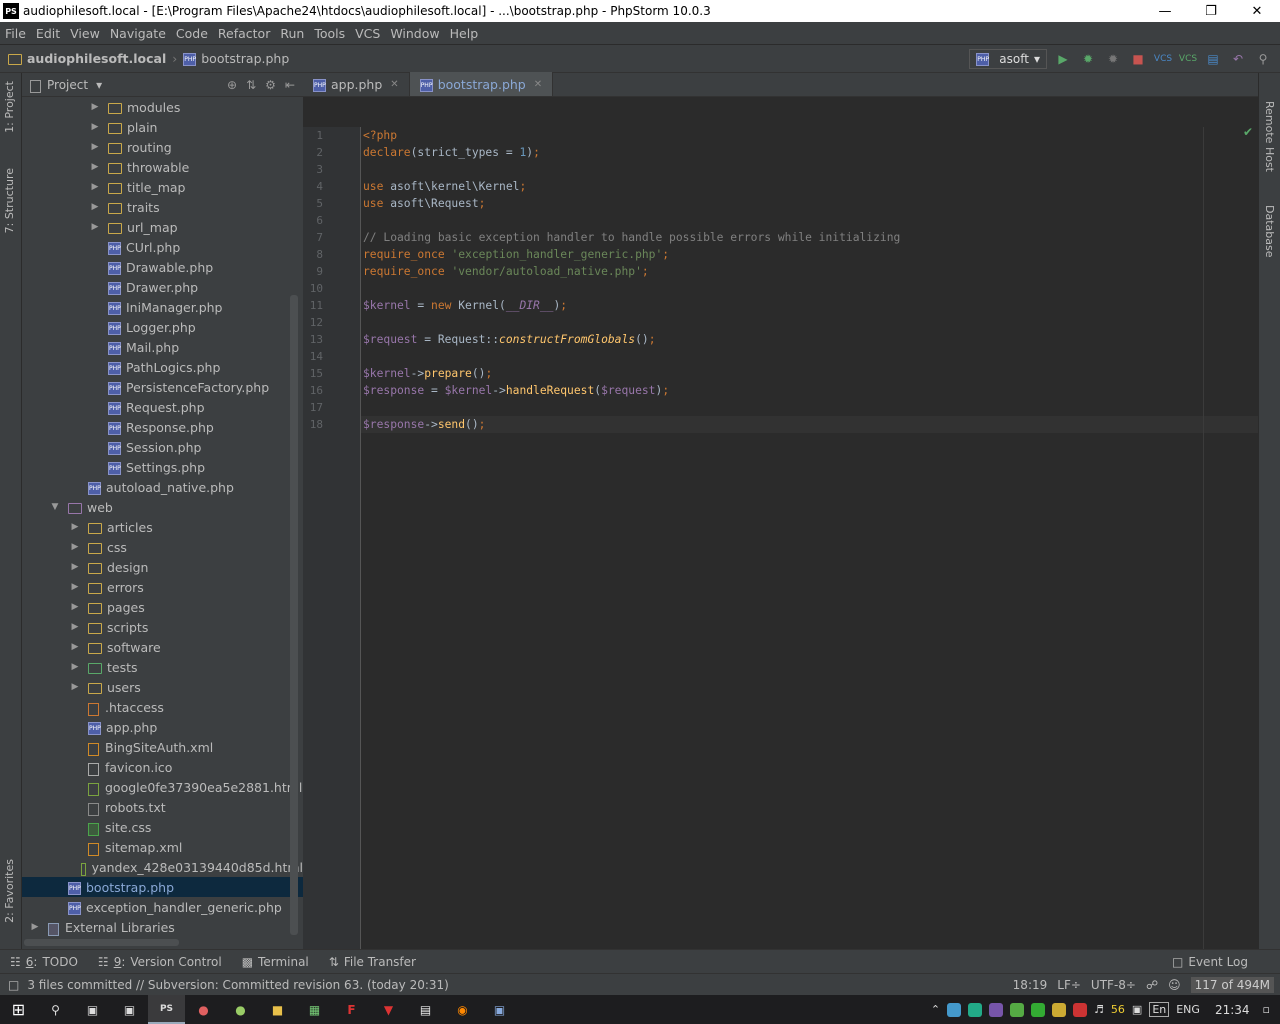 The height and width of the screenshot is (1024, 1280). I want to click on tree-item: ▶ External Libraries, so click(162, 927).